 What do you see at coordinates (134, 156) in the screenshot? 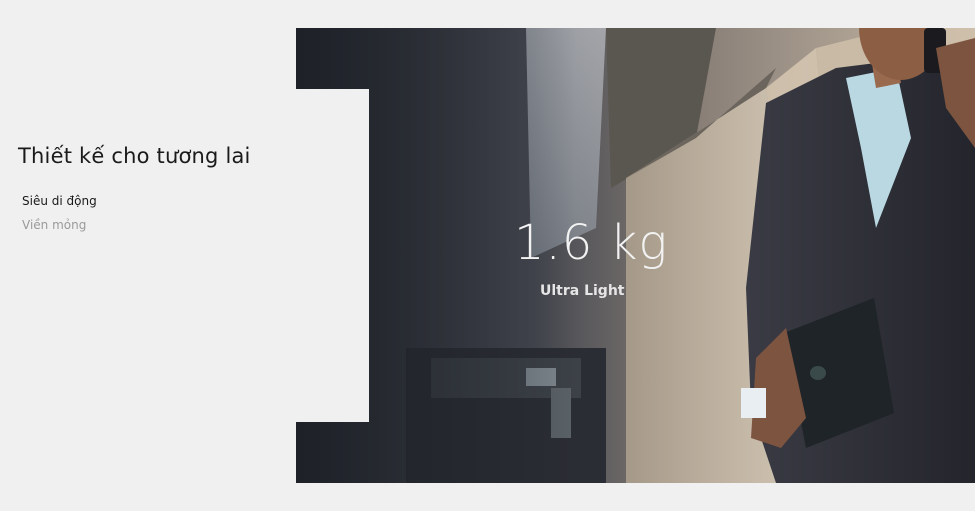
I see `section-title: Thiết kế cho tương lai` at bounding box center [134, 156].